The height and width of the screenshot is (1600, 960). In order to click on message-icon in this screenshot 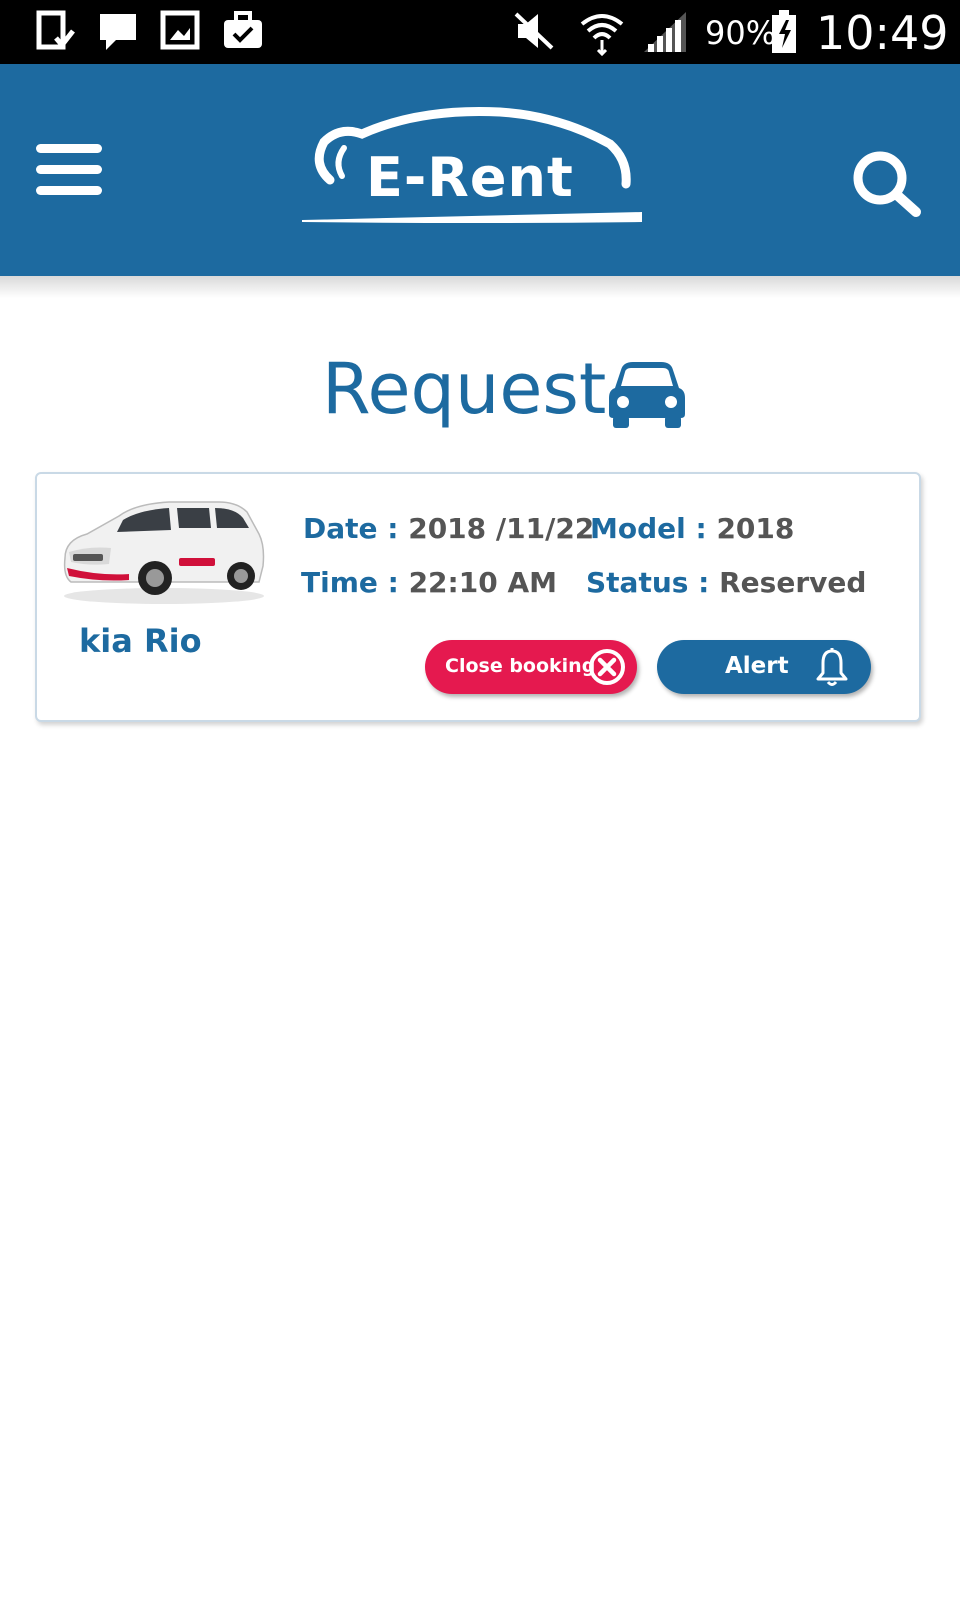, I will do `click(118, 32)`.